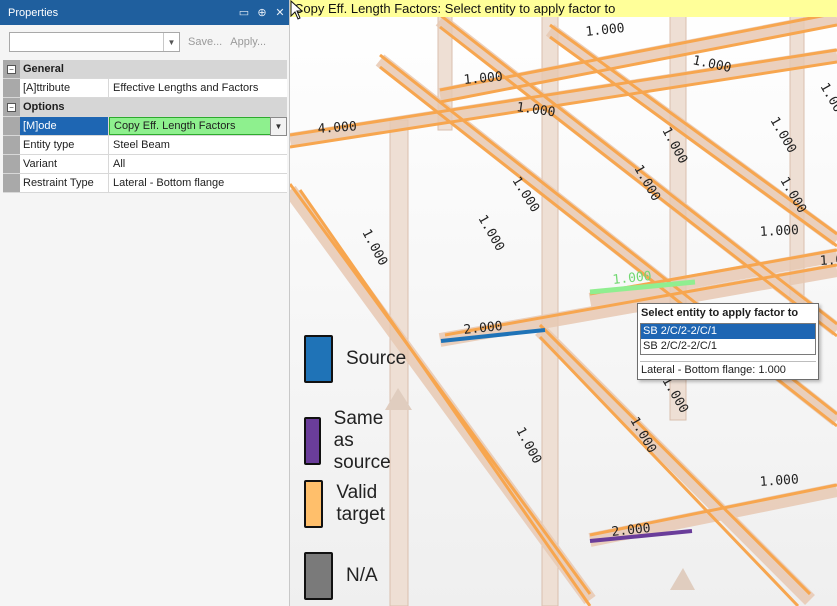 Image resolution: width=837 pixels, height=606 pixels. Describe the element at coordinates (198, 183) in the screenshot. I see `property-value: Lateral - Bottom flange` at that location.